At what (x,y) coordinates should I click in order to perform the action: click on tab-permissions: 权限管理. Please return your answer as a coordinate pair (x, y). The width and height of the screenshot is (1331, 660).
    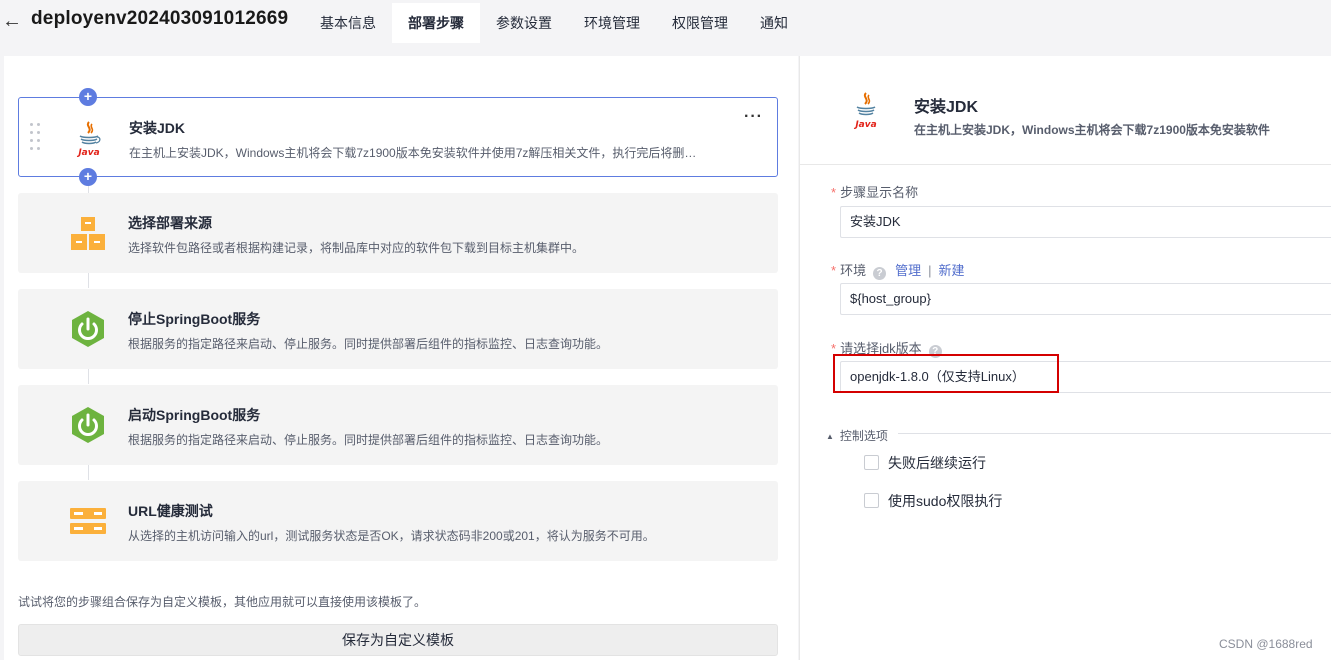
    Looking at the image, I should click on (700, 23).